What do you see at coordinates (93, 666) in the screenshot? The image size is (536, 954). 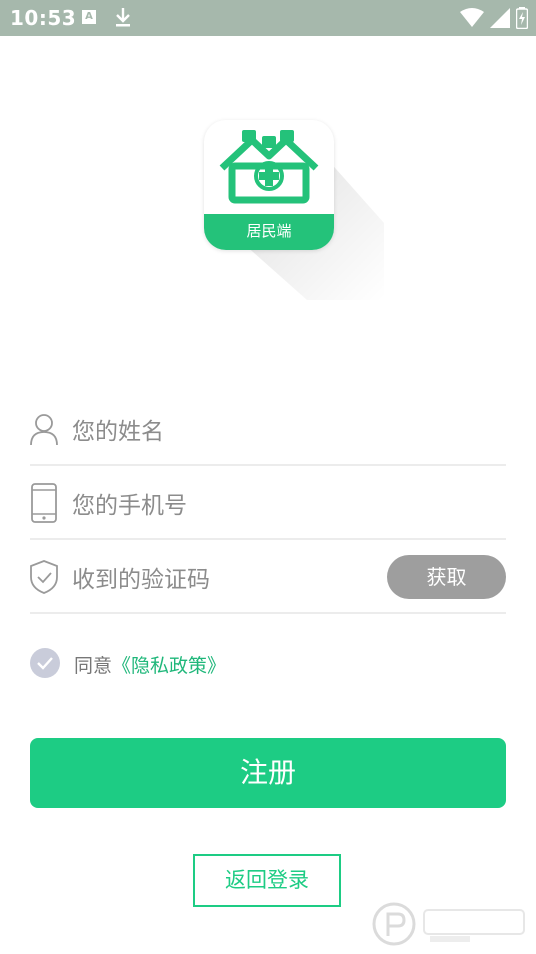 I see `agree-prefix: 同意` at bounding box center [93, 666].